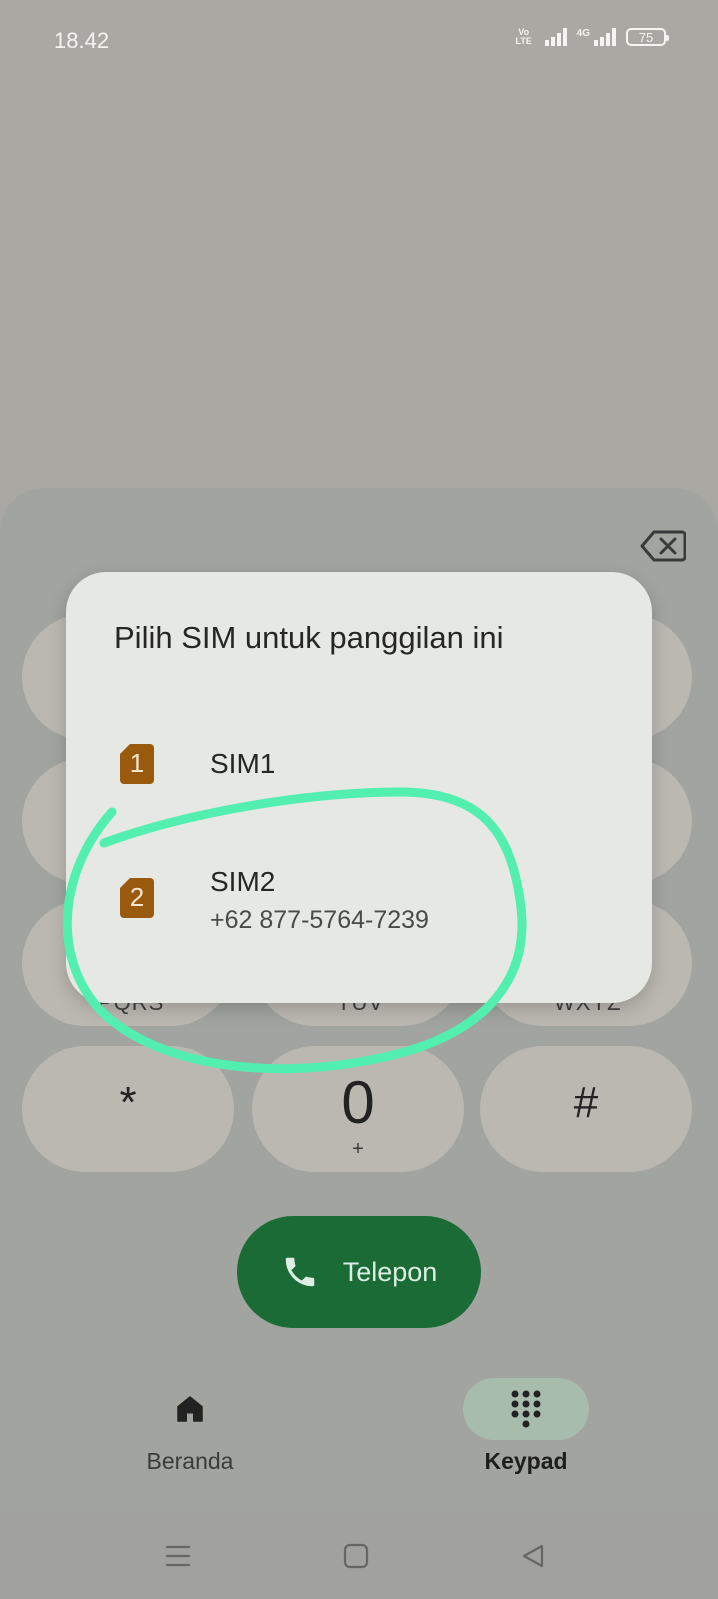  Describe the element at coordinates (178, 1556) in the screenshot. I see `menu-icon` at that location.